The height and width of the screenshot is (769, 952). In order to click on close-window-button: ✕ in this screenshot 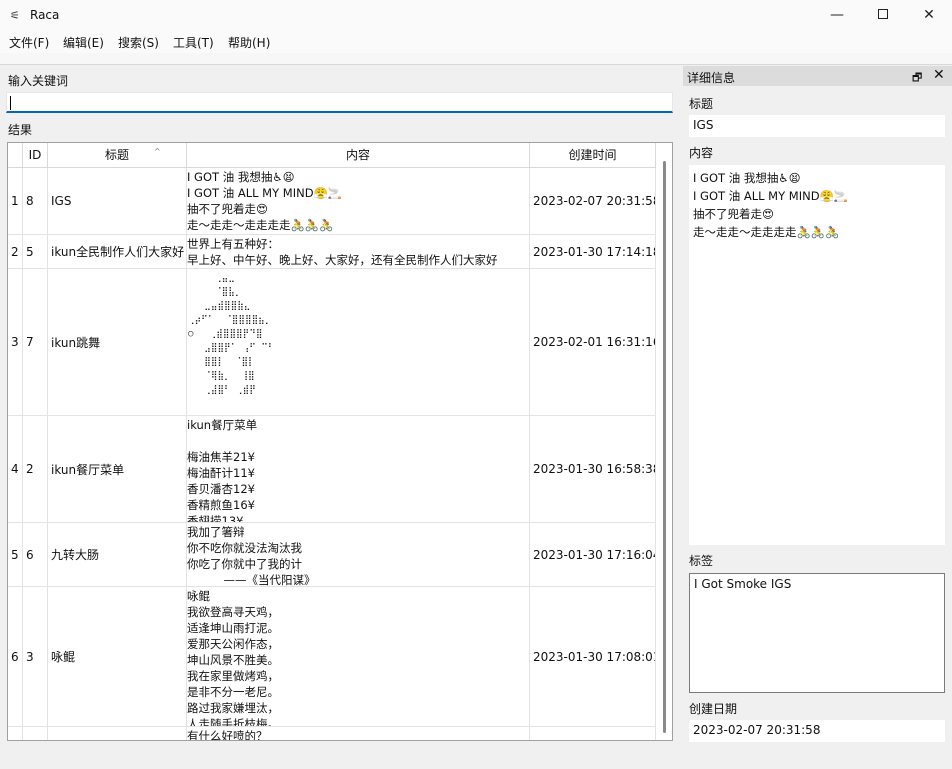, I will do `click(929, 15)`.